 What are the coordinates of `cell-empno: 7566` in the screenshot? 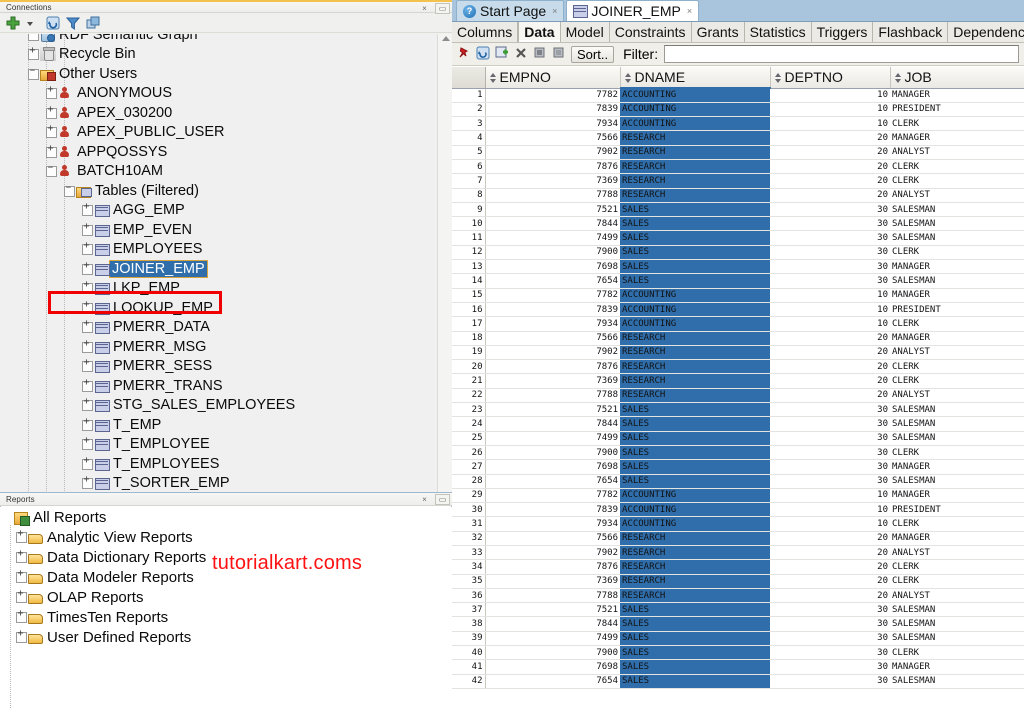 It's located at (552, 338).